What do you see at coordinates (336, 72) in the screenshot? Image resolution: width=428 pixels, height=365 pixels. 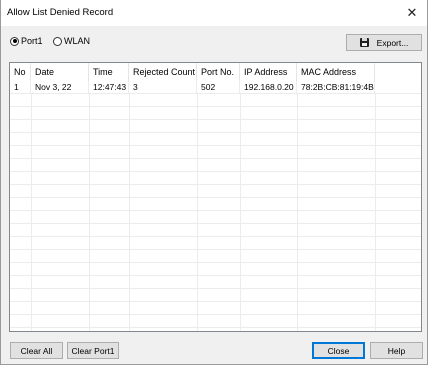 I see `column-header-mac-address: MAC Address` at bounding box center [336, 72].